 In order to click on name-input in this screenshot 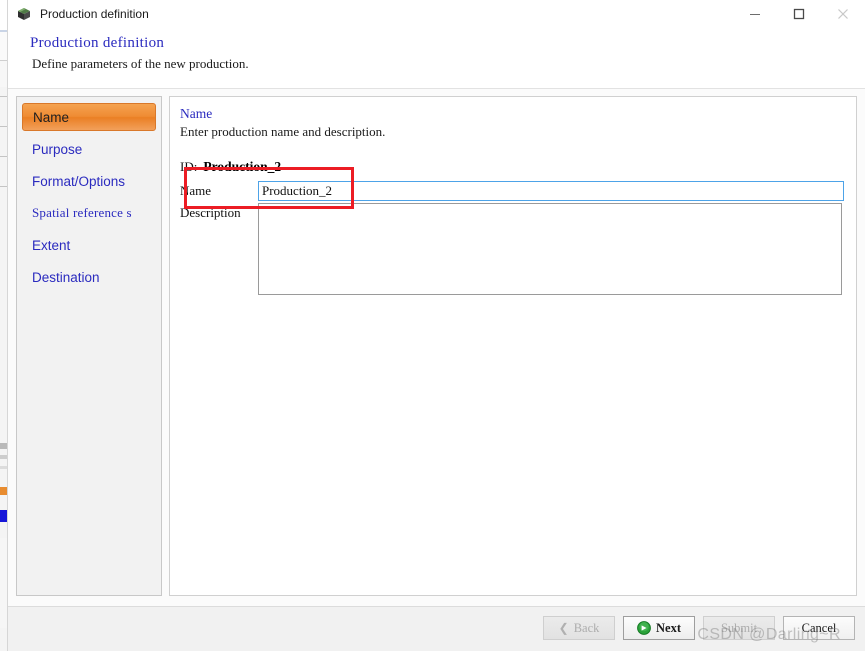, I will do `click(551, 191)`.